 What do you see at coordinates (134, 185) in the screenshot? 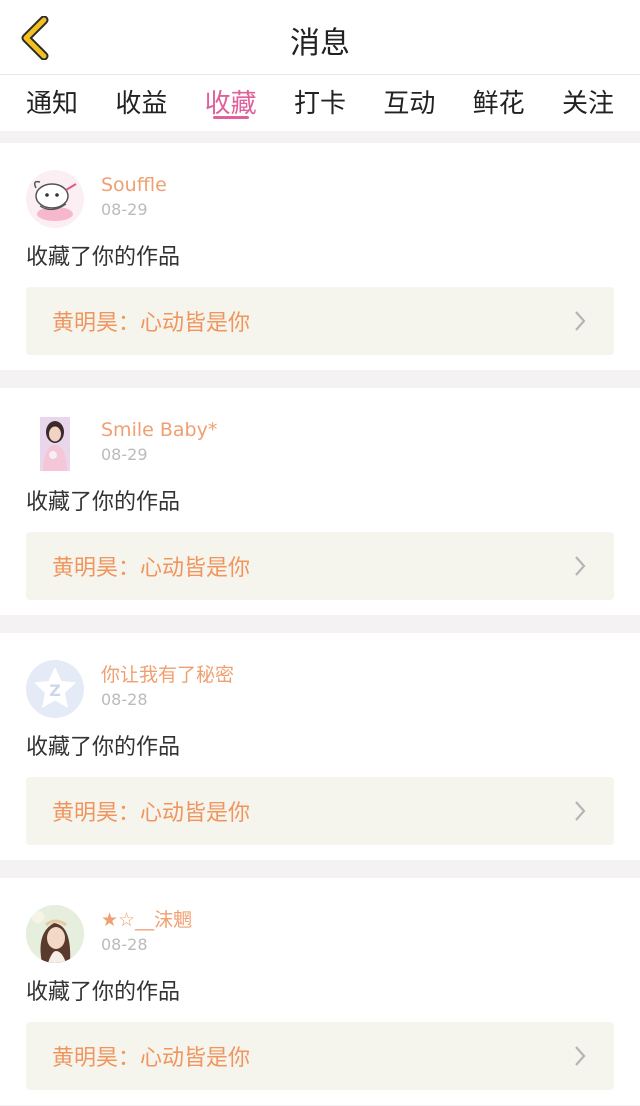
I see `username: Souffle` at bounding box center [134, 185].